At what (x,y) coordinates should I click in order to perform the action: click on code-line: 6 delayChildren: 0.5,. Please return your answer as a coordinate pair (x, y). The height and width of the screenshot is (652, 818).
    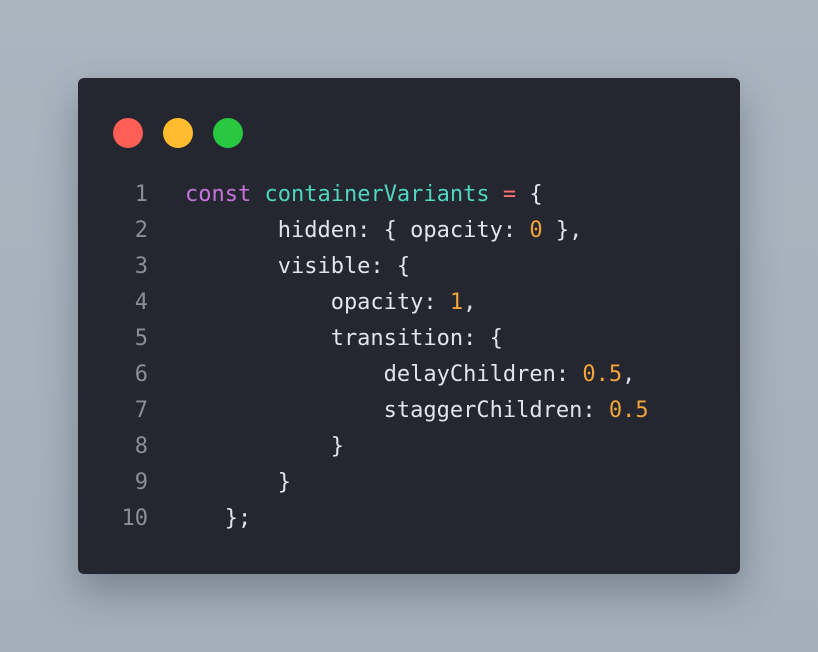
    Looking at the image, I should click on (409, 375).